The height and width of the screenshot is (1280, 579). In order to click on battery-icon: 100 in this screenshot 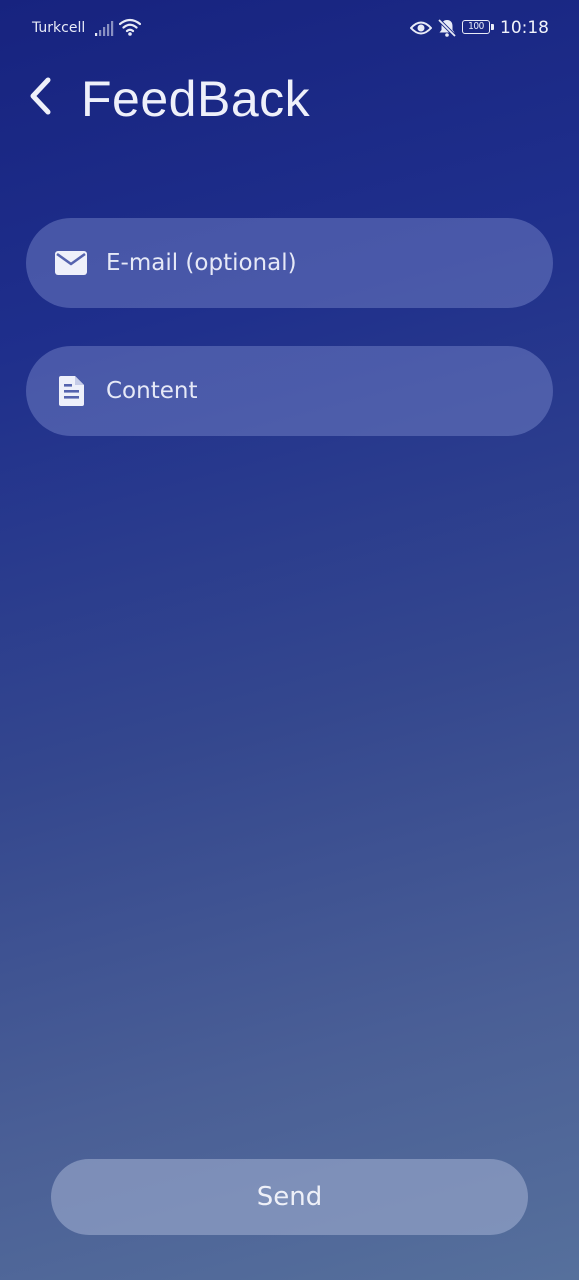, I will do `click(476, 27)`.